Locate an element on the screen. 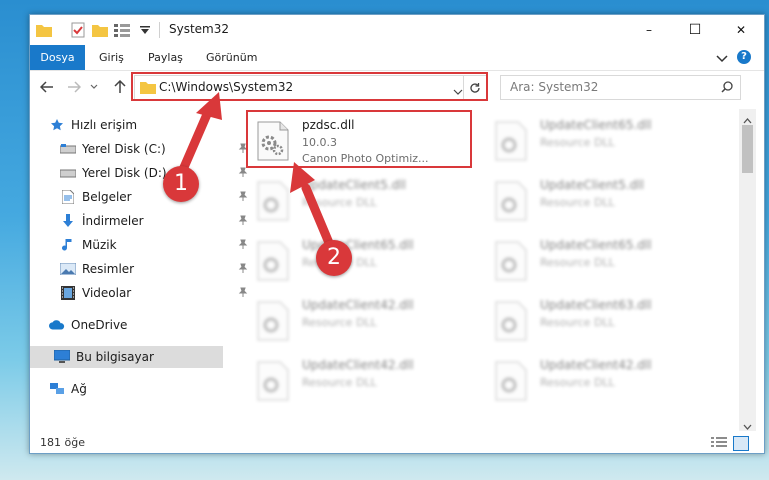 The height and width of the screenshot is (480, 769). step-badge-1: 1 is located at coordinates (181, 184).